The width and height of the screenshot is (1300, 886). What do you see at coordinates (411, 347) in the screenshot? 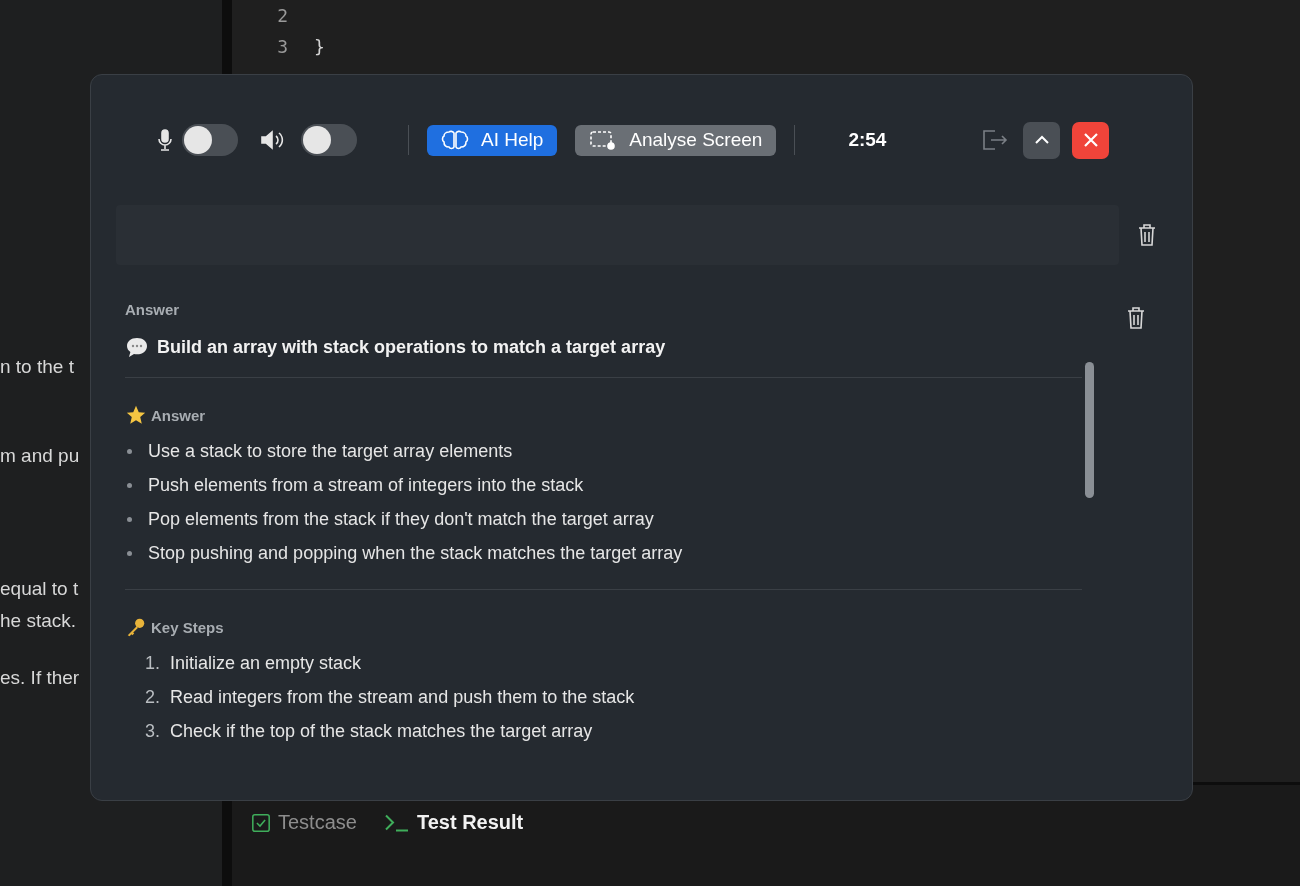
I see `answer-title: Build an array with stack operations to match a target array` at bounding box center [411, 347].